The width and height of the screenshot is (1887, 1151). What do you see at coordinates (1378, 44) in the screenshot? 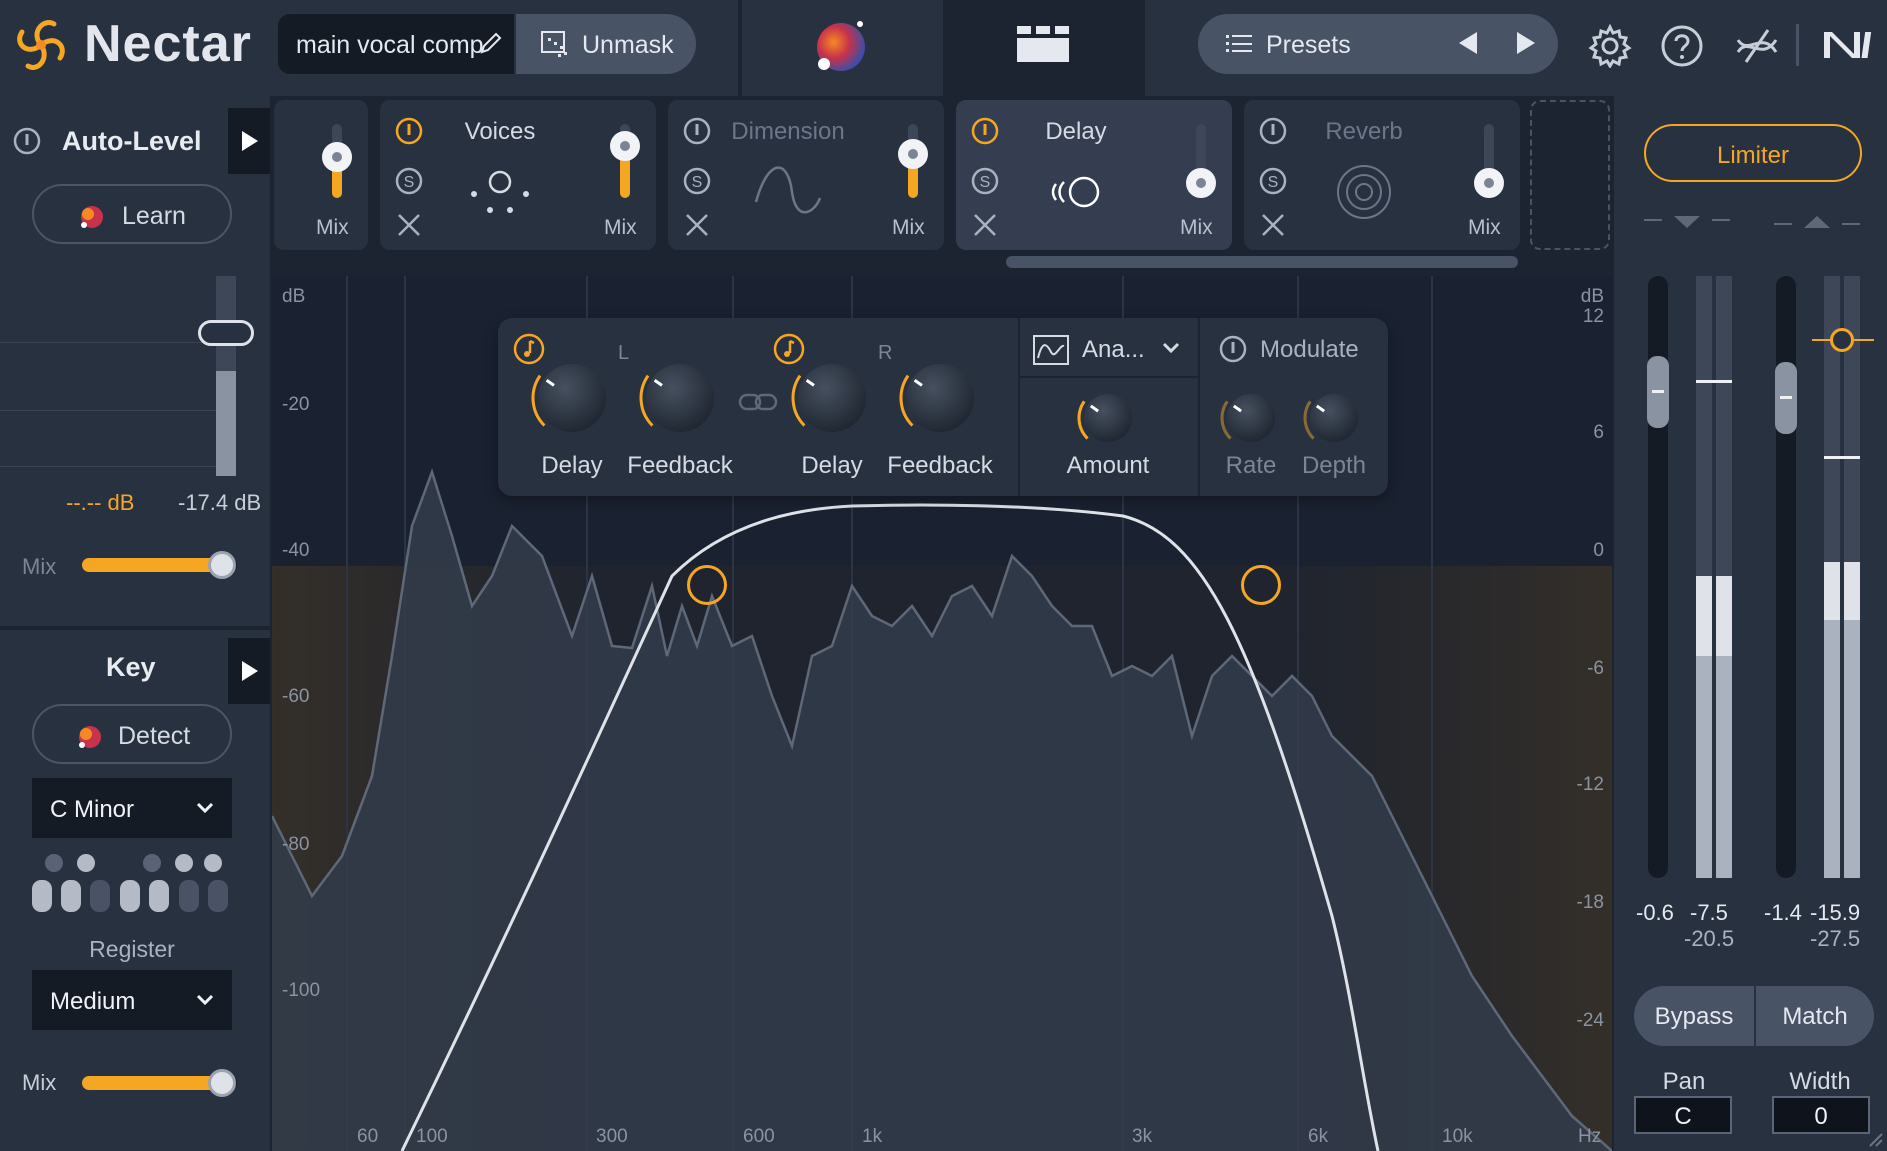
I see `presets-bar` at bounding box center [1378, 44].